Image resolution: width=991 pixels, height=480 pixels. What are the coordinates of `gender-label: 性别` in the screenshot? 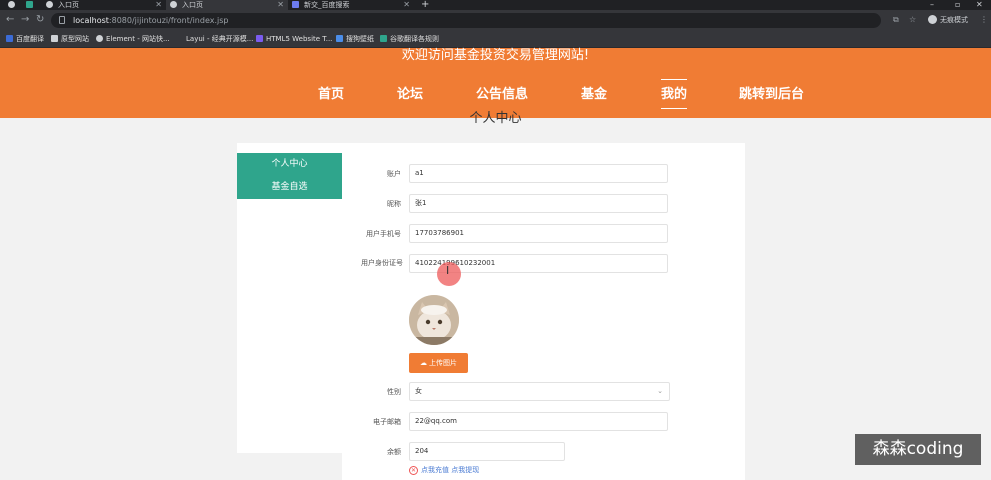 It's located at (394, 392).